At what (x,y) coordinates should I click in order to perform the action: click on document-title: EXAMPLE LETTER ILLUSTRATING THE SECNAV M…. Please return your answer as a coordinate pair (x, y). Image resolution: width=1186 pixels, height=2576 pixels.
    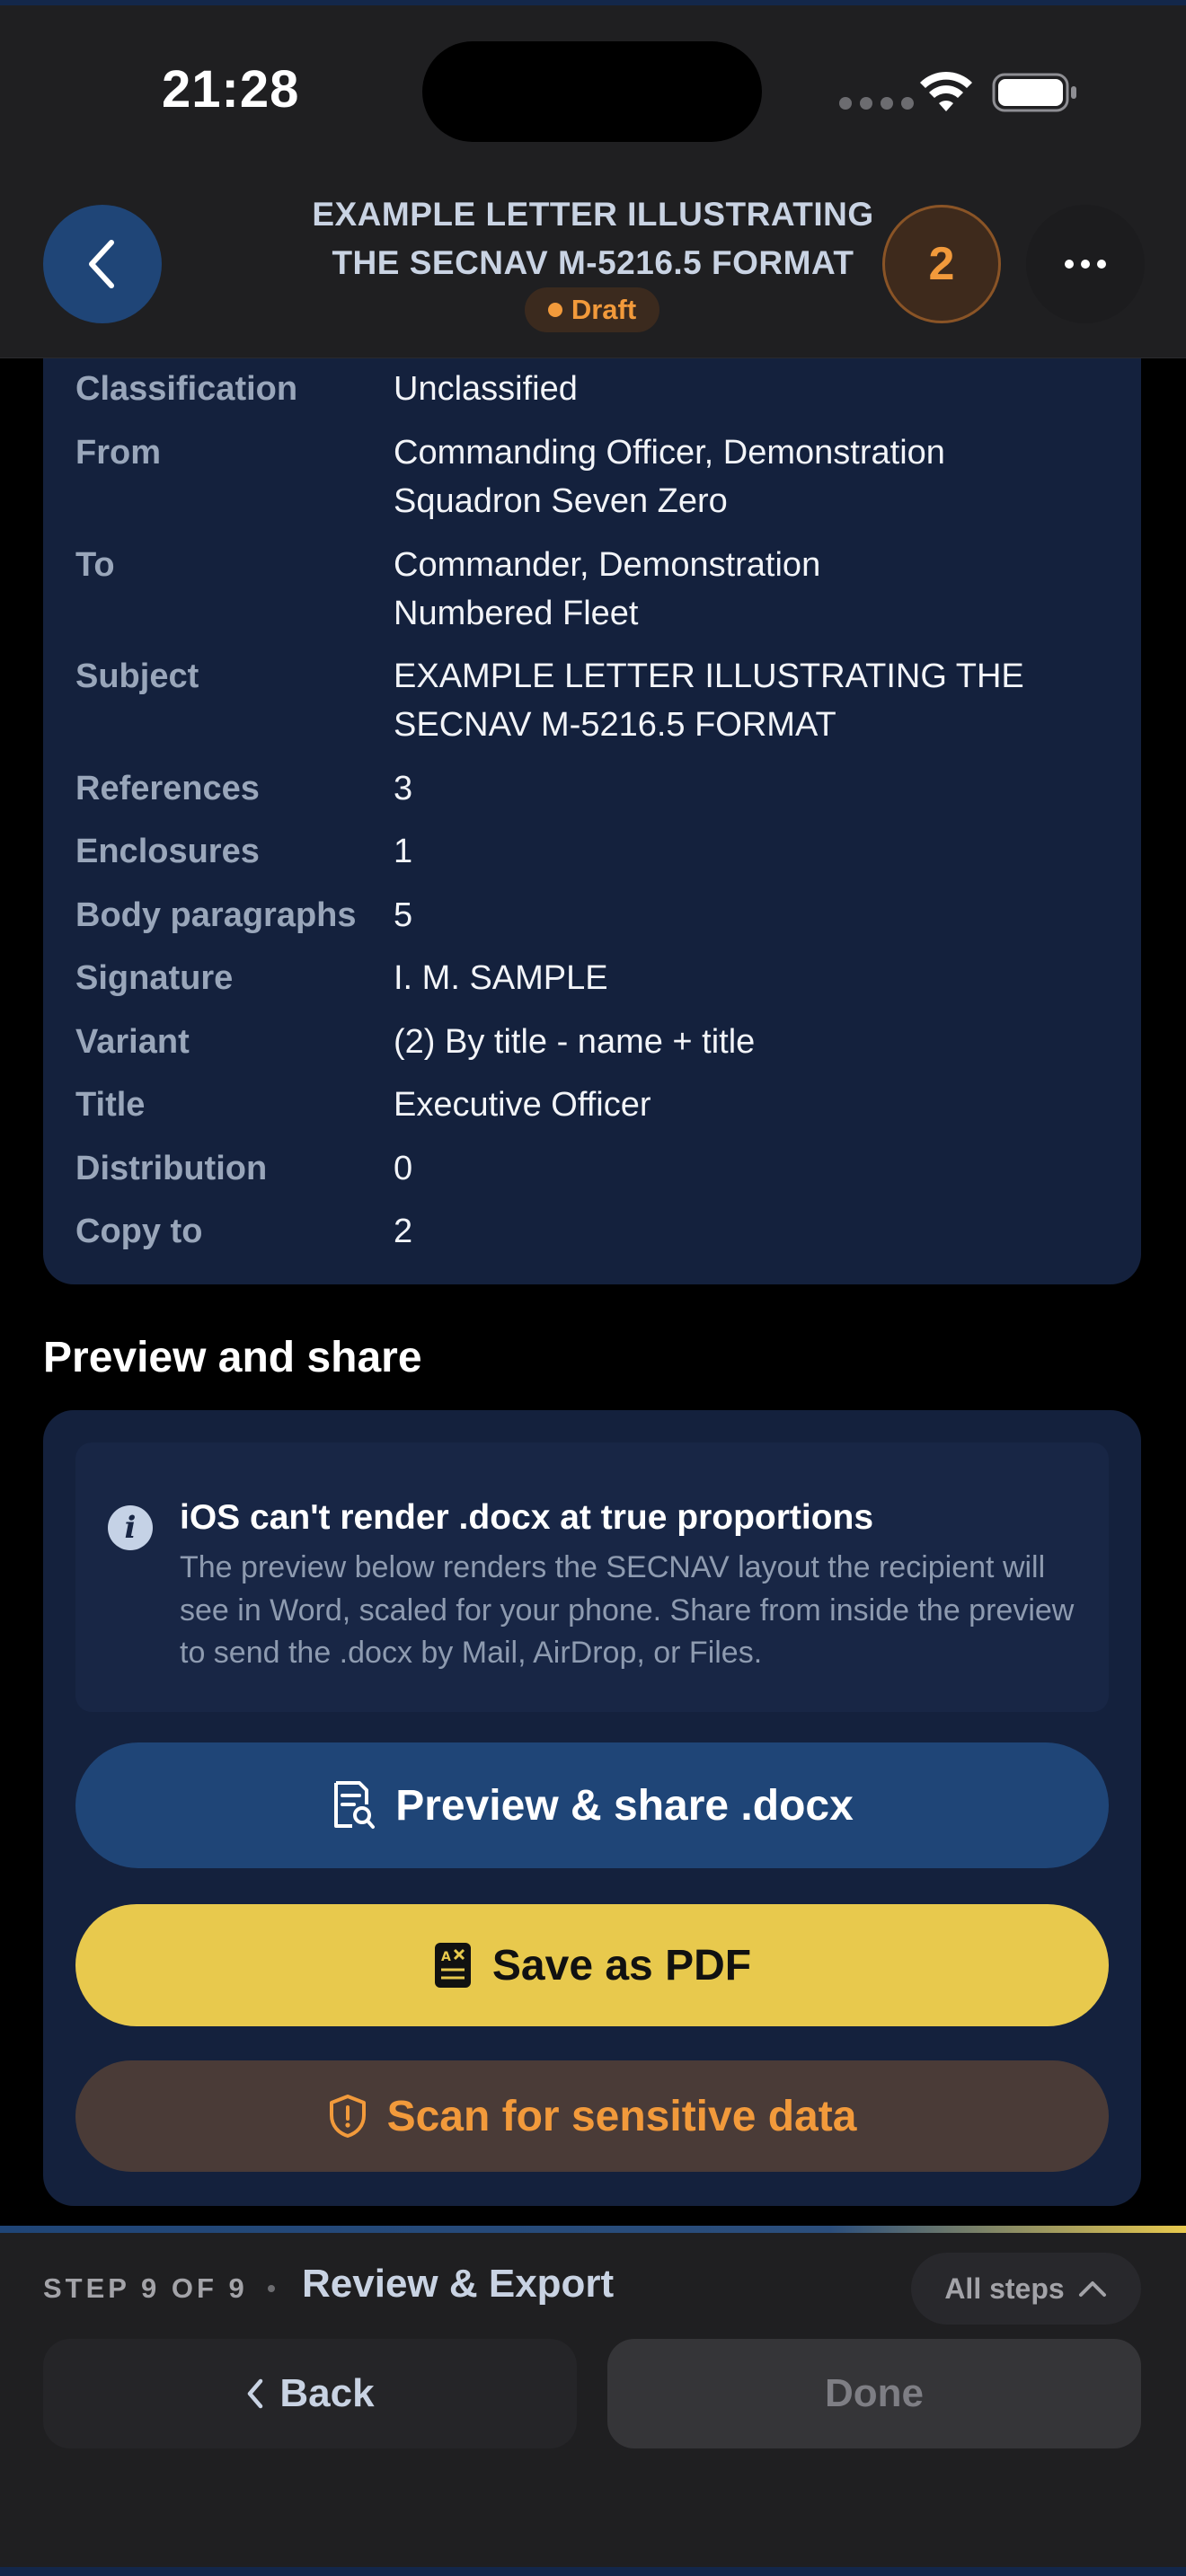
    Looking at the image, I should click on (593, 238).